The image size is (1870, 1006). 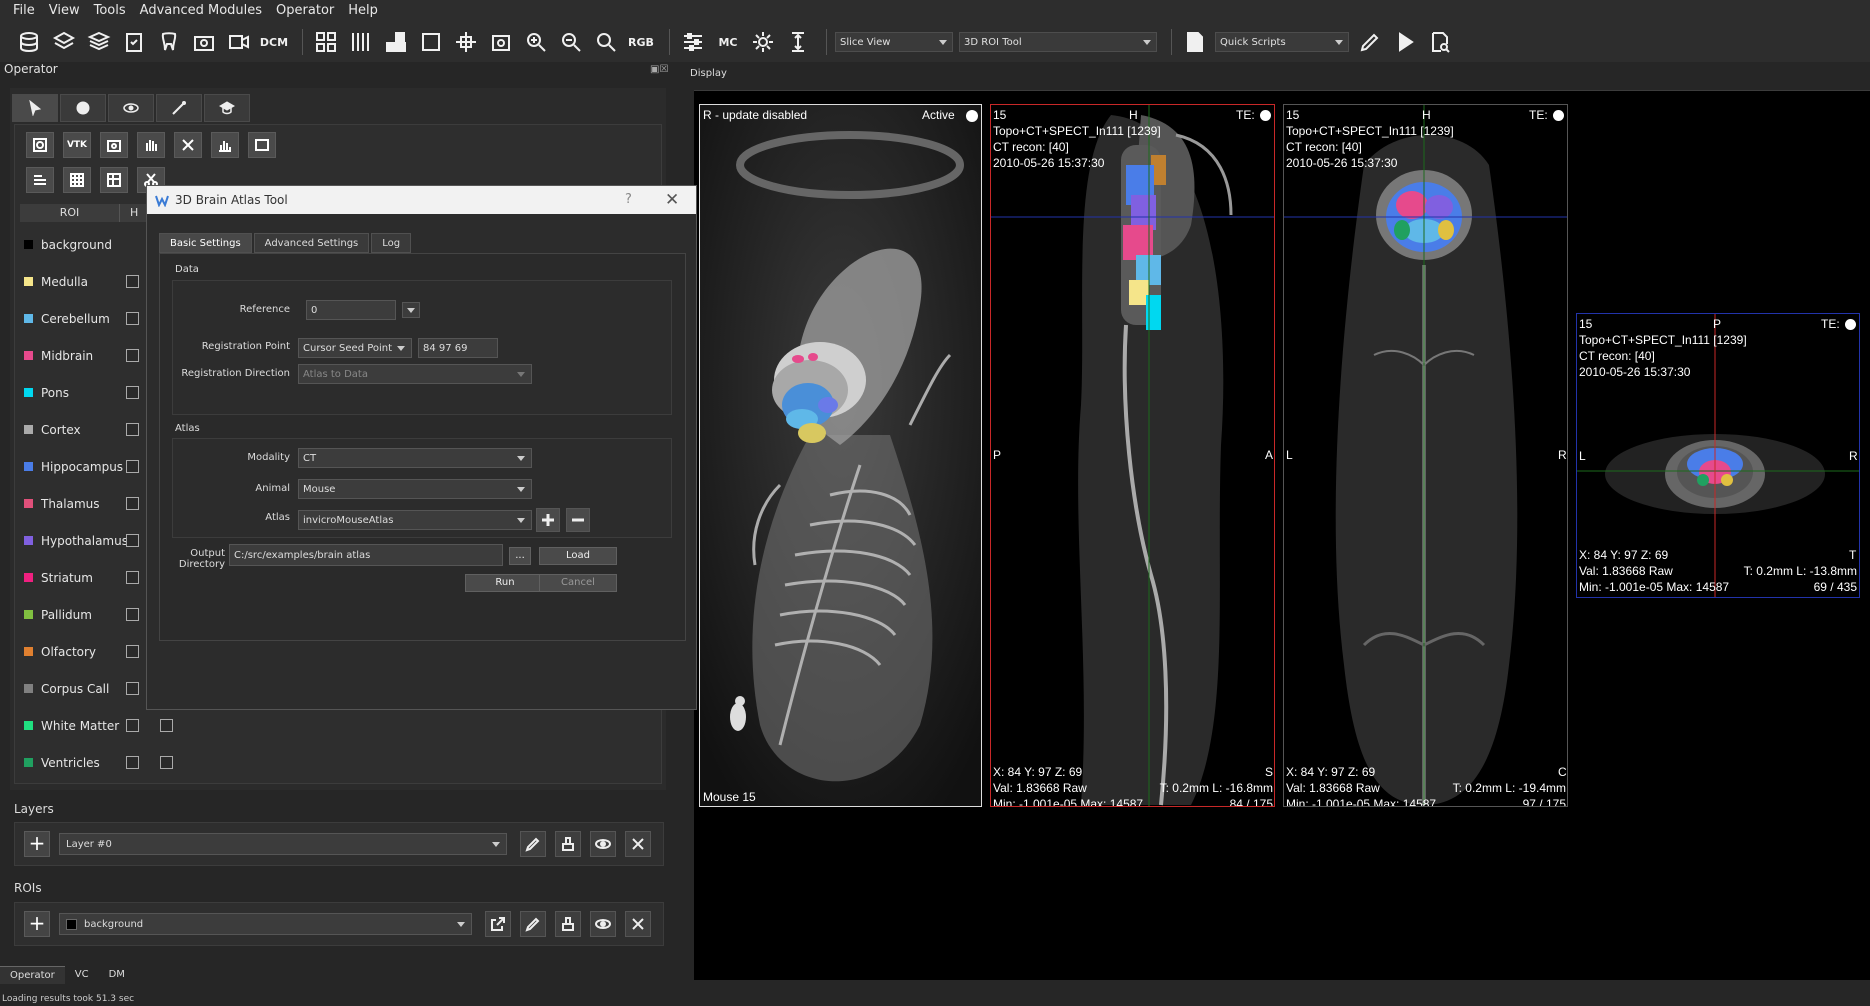 I want to click on menu-tools: Tools, so click(x=110, y=11).